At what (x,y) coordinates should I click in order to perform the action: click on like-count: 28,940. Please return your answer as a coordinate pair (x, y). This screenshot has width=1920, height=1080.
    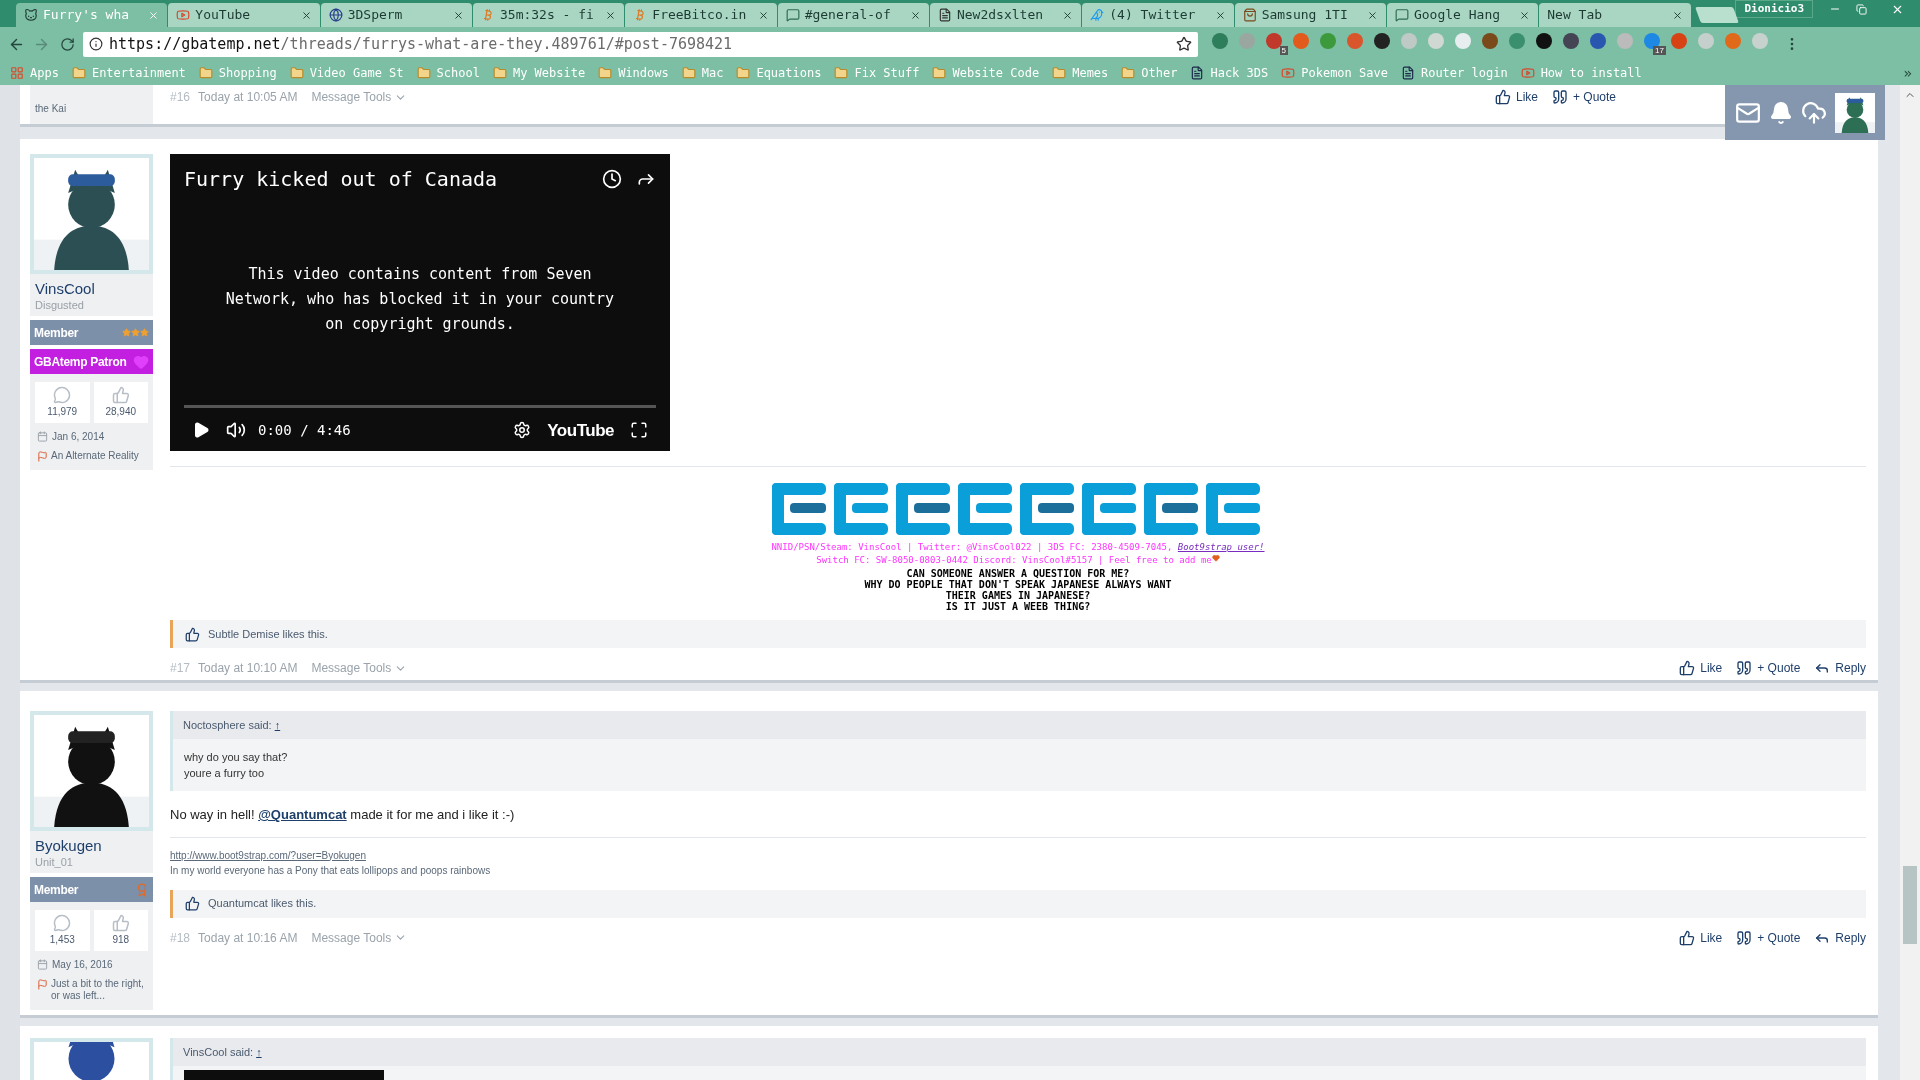
    Looking at the image, I should click on (121, 412).